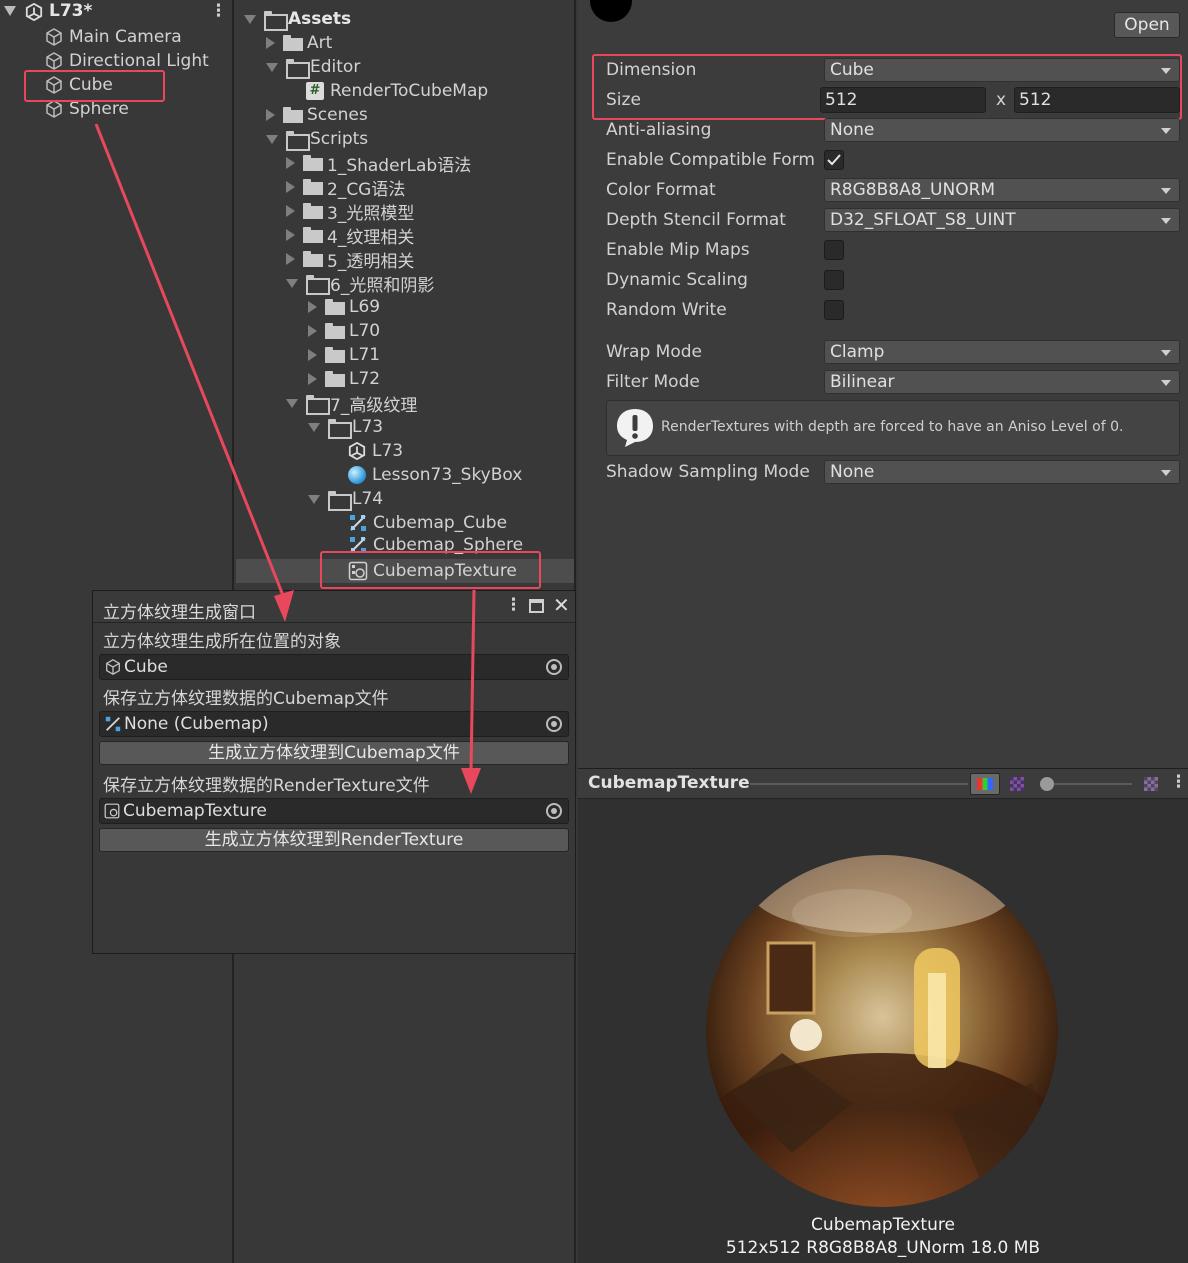 Image resolution: width=1188 pixels, height=1263 pixels. Describe the element at coordinates (345, 187) in the screenshot. I see `folder-2-cg: 2_CG语法` at that location.